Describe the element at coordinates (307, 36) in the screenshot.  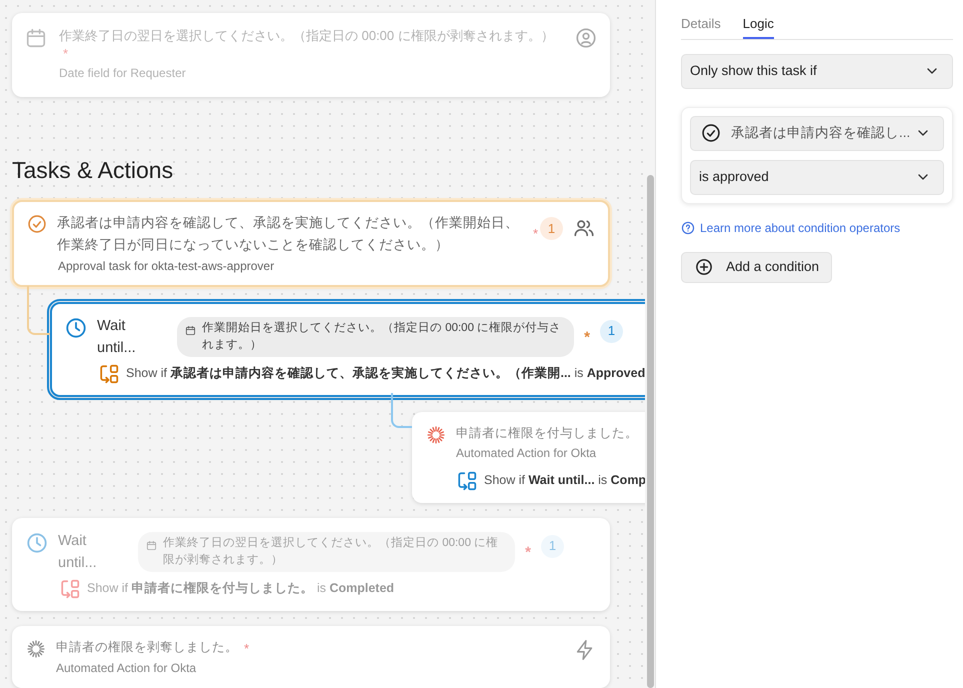
I see `field-title: 作業終了日の翌日を選択してください。（指定日の 00:00 に権限が剥奪されます。）` at that location.